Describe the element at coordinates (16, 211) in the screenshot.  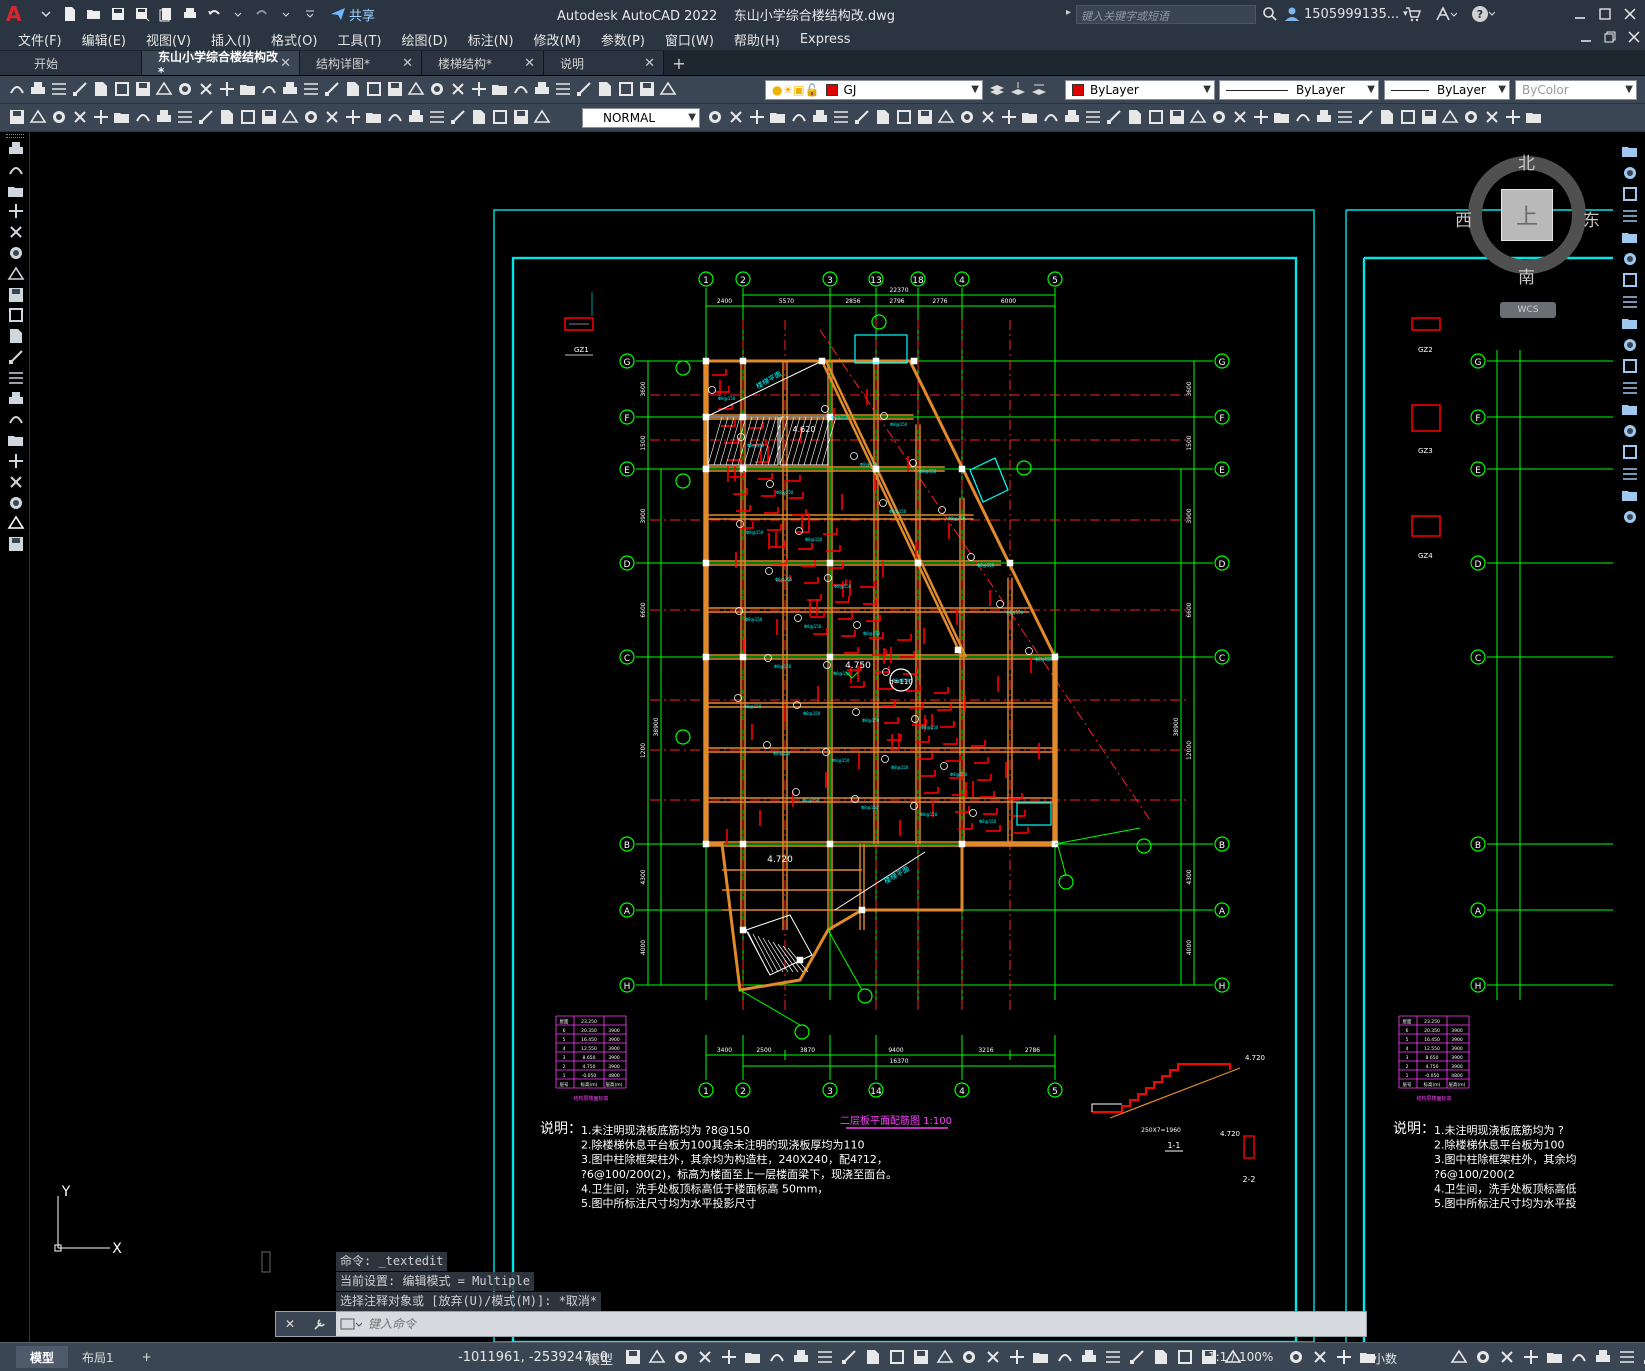
I see `polygon-icon` at that location.